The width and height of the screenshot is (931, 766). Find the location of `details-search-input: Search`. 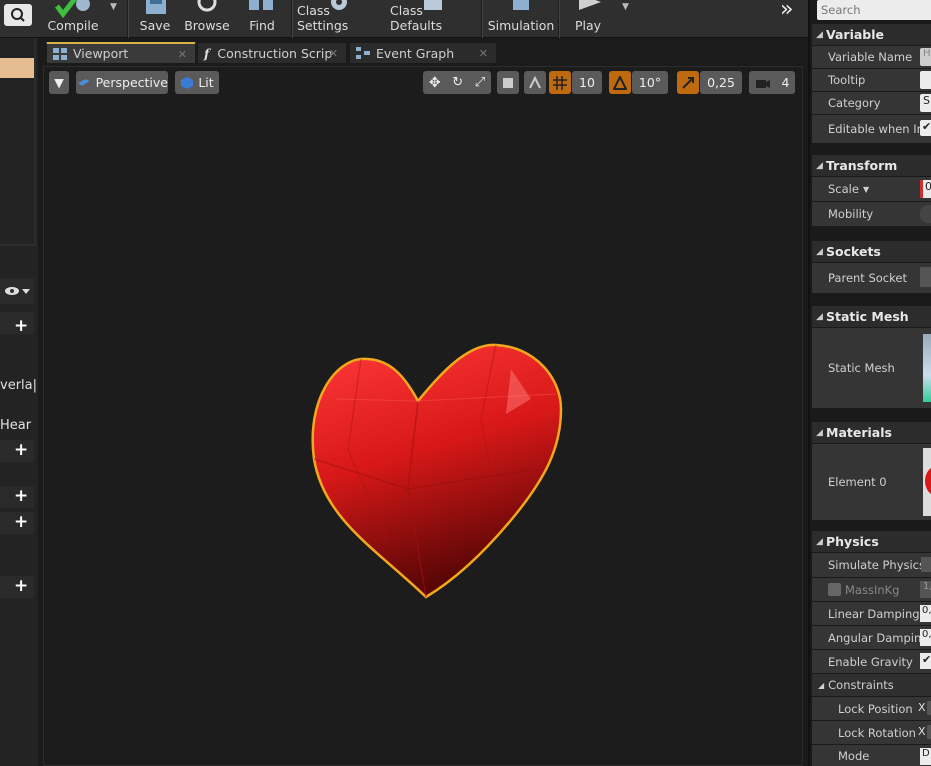

details-search-input: Search is located at coordinates (874, 10).